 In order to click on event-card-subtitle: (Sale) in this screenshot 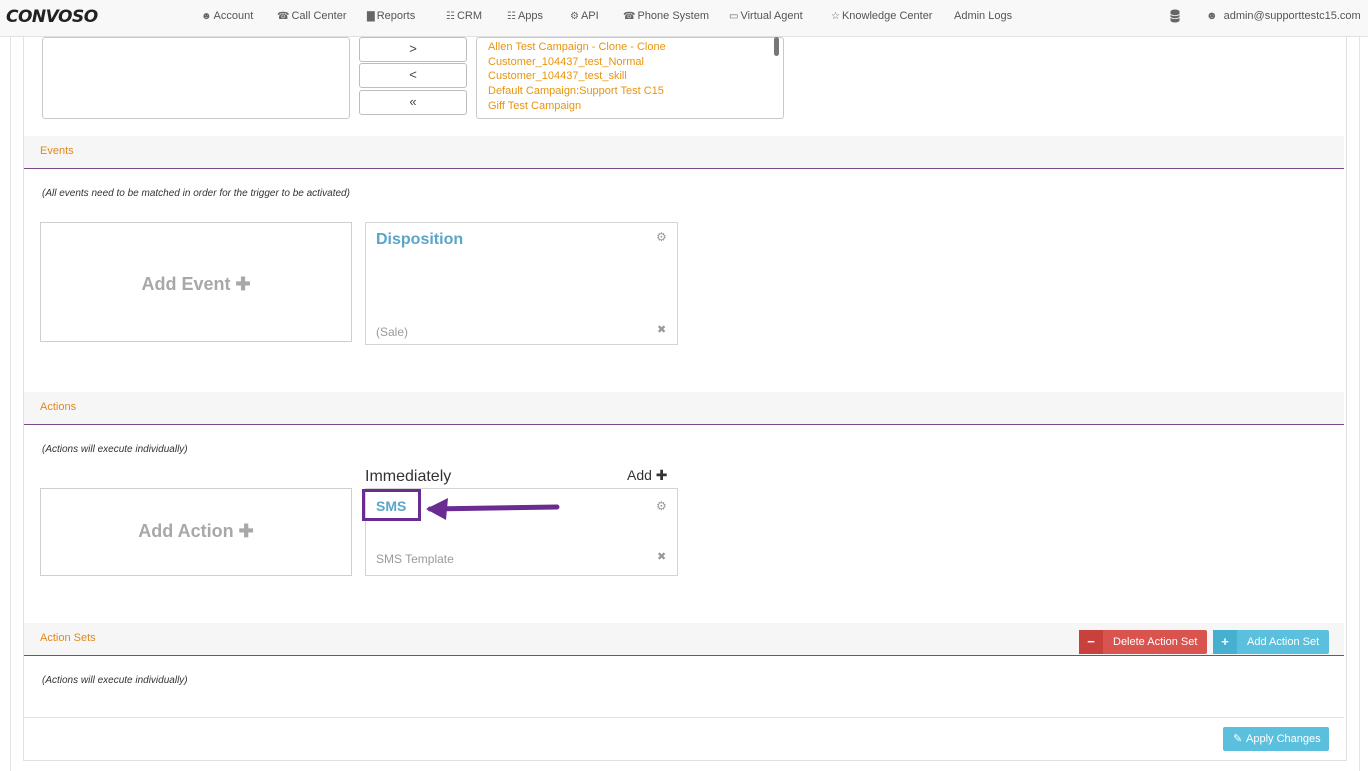, I will do `click(392, 332)`.